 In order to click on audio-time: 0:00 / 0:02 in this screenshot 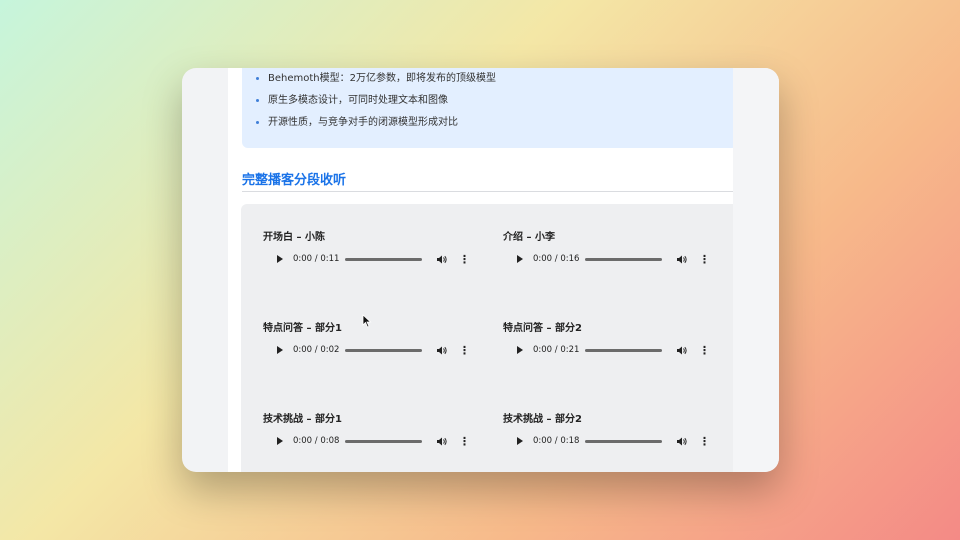, I will do `click(316, 350)`.